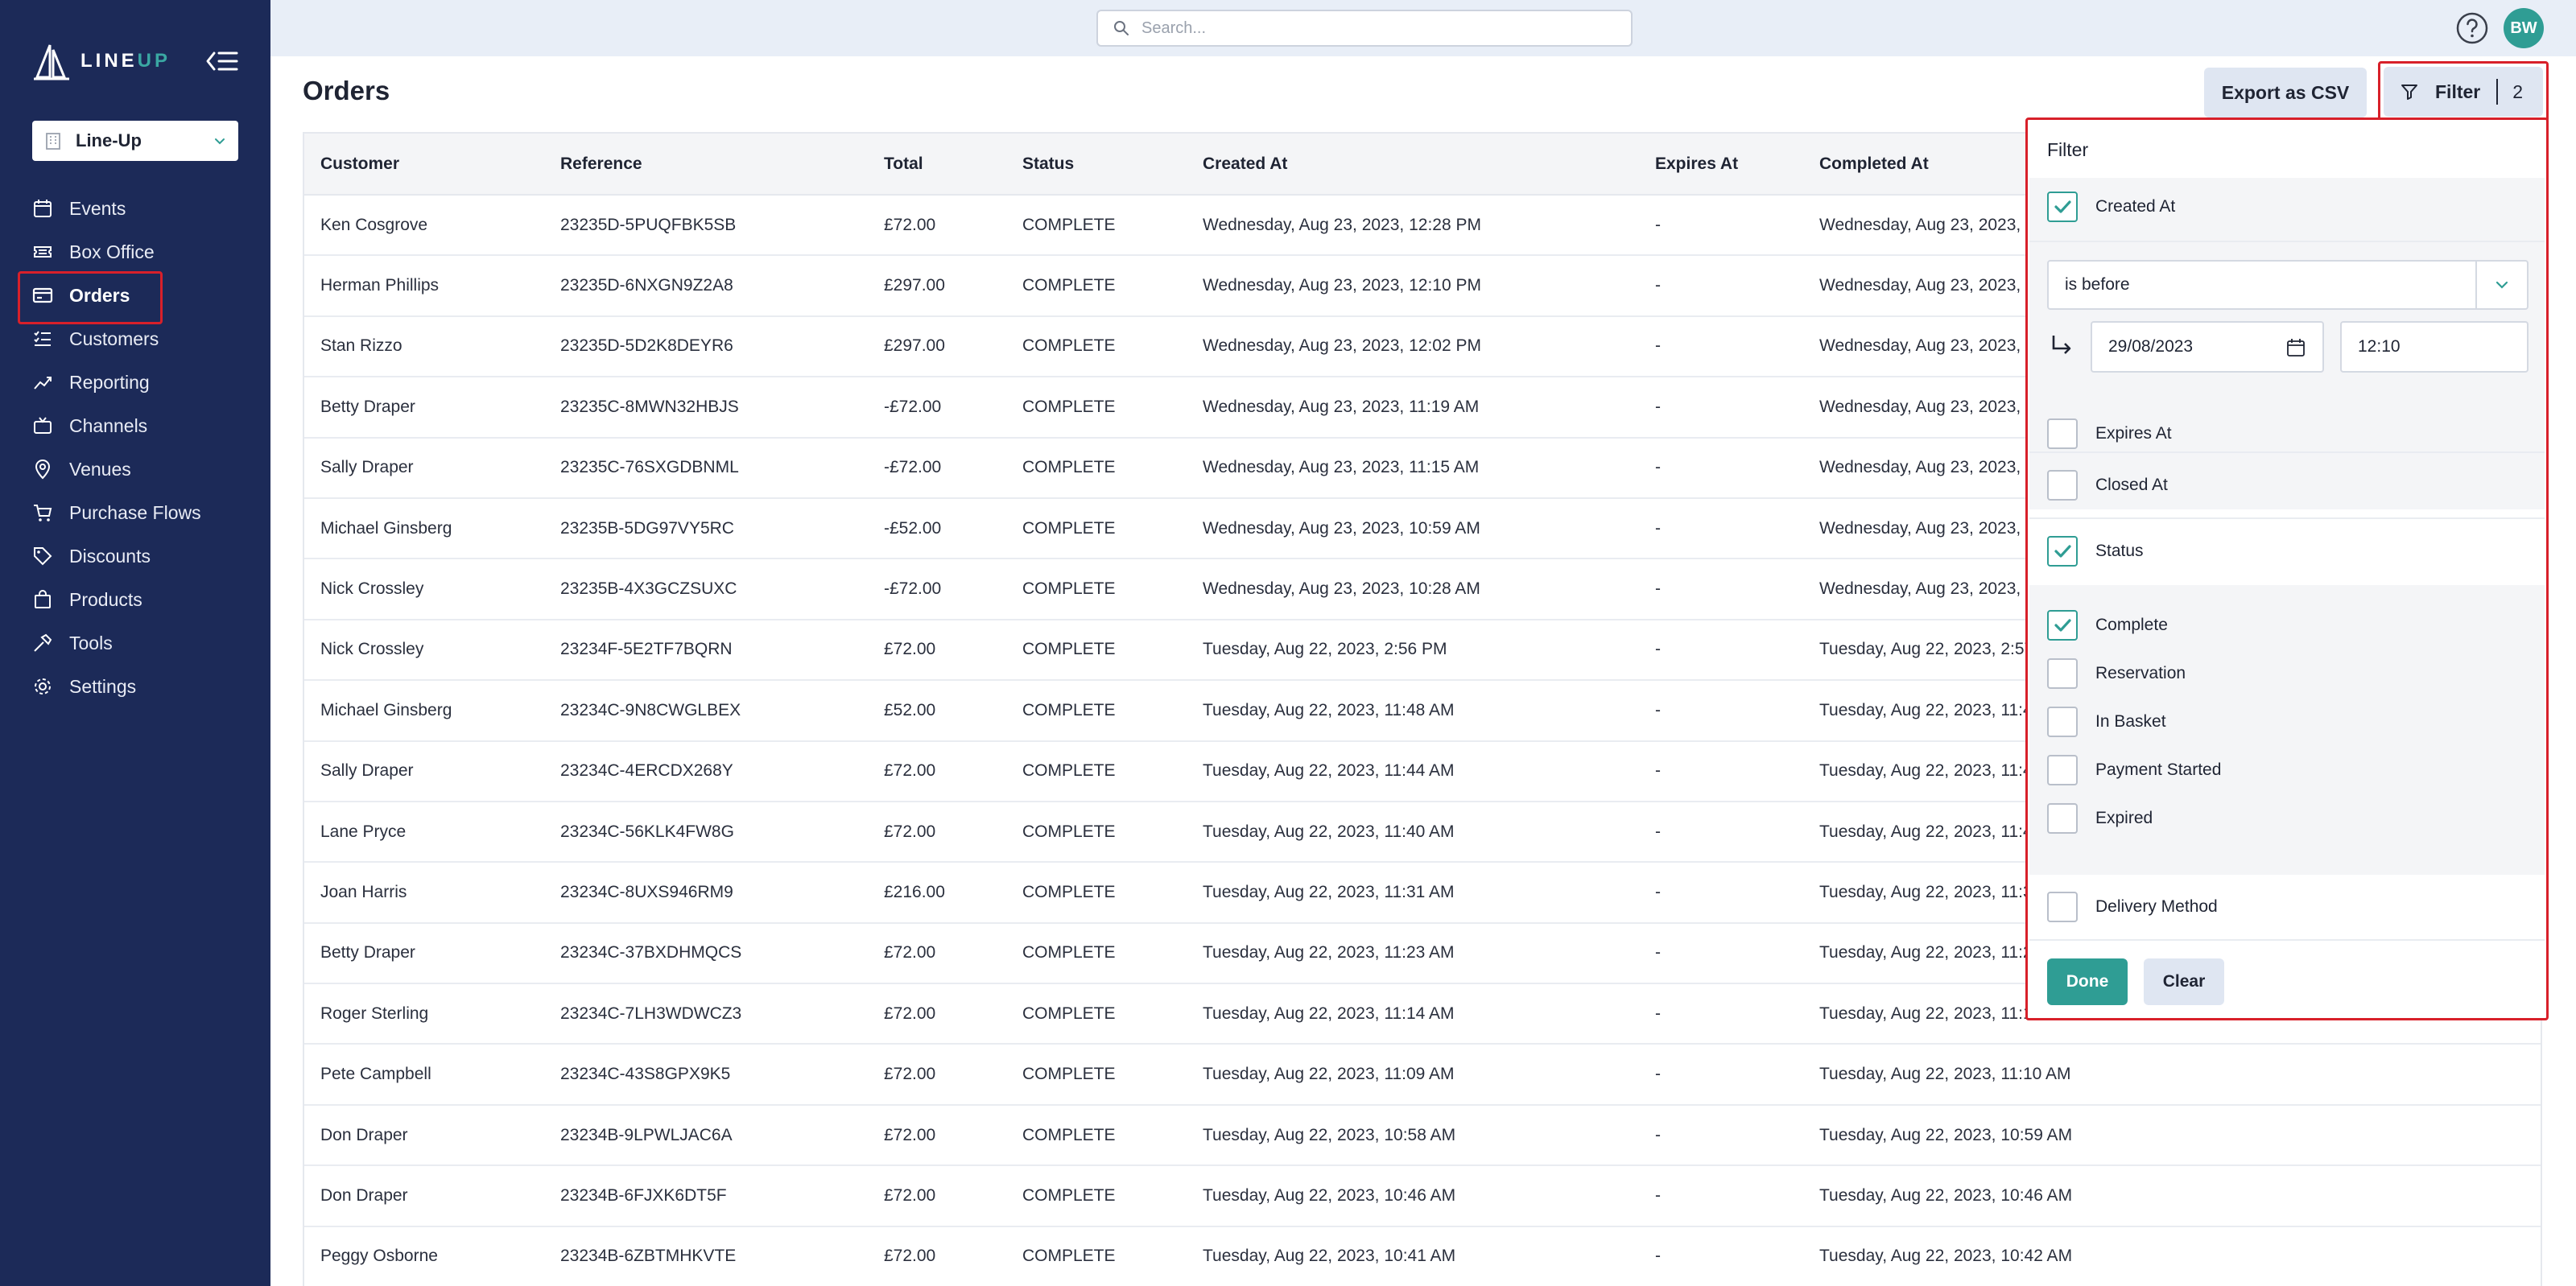 This screenshot has height=1286, width=2576. What do you see at coordinates (706, 1014) in the screenshot?
I see `table-cell: 23234C-7LH3WDWCZ3` at bounding box center [706, 1014].